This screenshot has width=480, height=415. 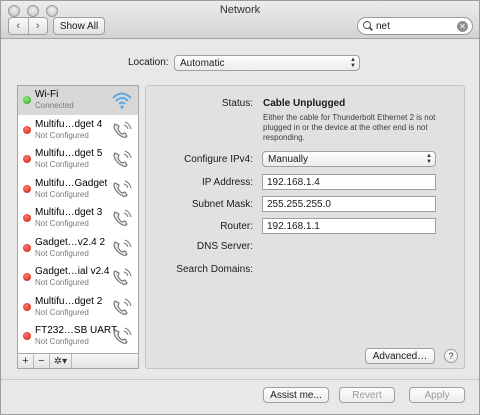 What do you see at coordinates (72, 271) in the screenshot?
I see `service-name: Gadget…ial v2.4` at bounding box center [72, 271].